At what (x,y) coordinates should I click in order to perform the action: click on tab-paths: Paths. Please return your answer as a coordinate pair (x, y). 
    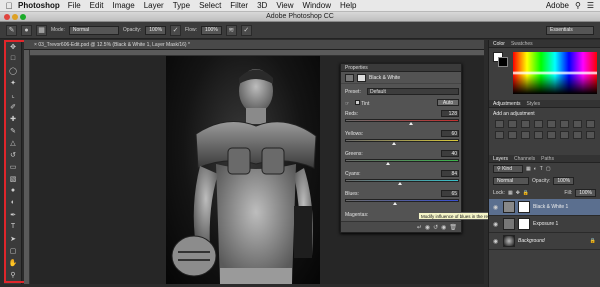
    Looking at the image, I should click on (547, 159).